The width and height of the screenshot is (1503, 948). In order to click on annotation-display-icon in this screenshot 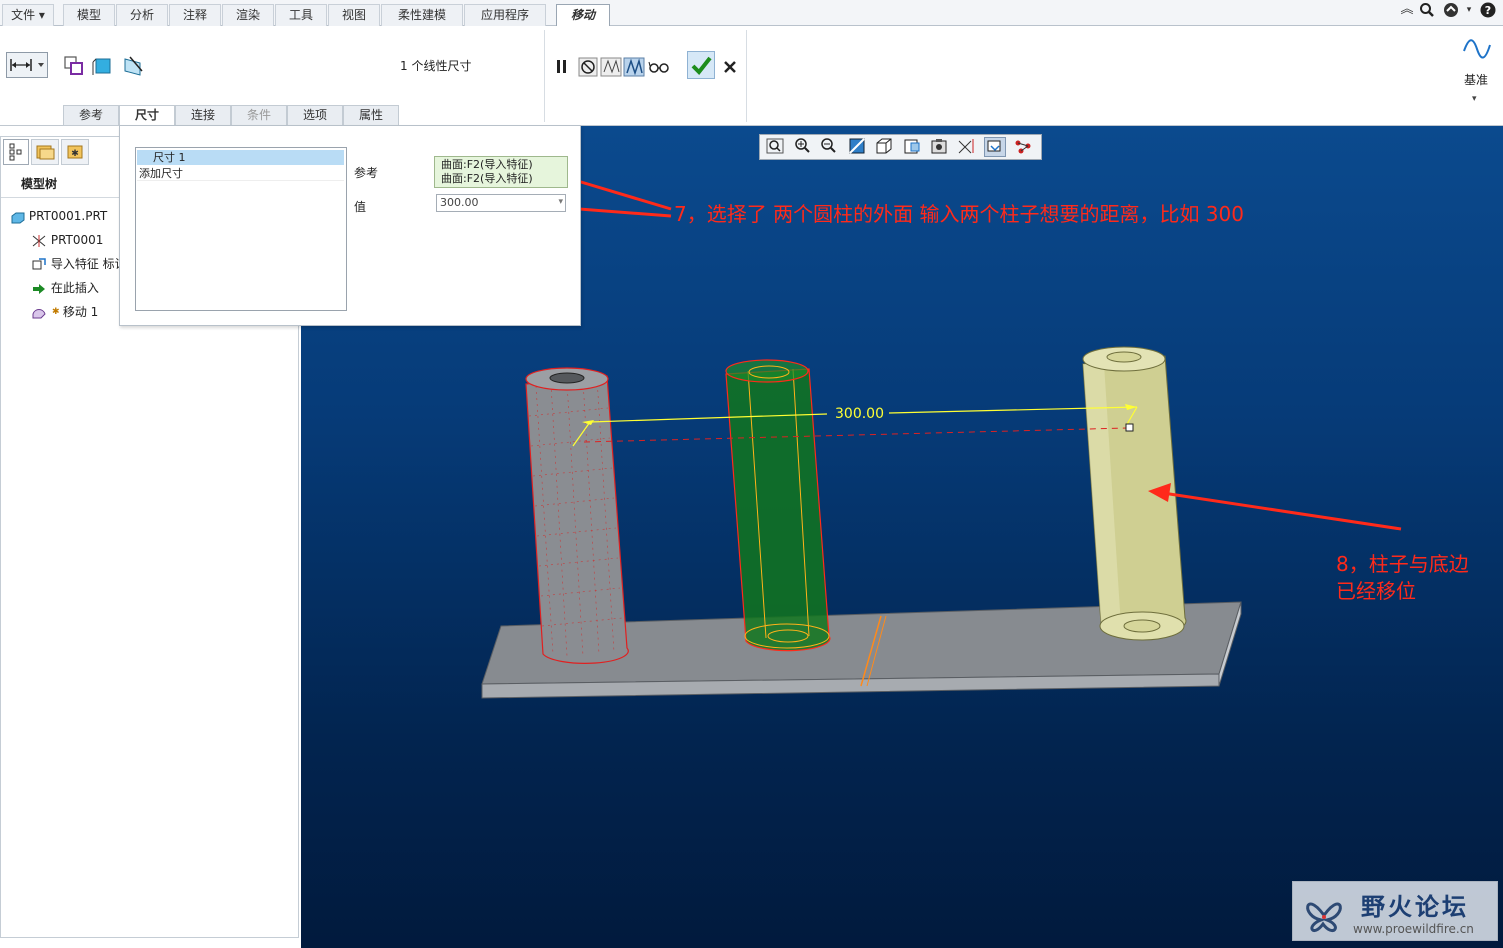, I will do `click(995, 147)`.